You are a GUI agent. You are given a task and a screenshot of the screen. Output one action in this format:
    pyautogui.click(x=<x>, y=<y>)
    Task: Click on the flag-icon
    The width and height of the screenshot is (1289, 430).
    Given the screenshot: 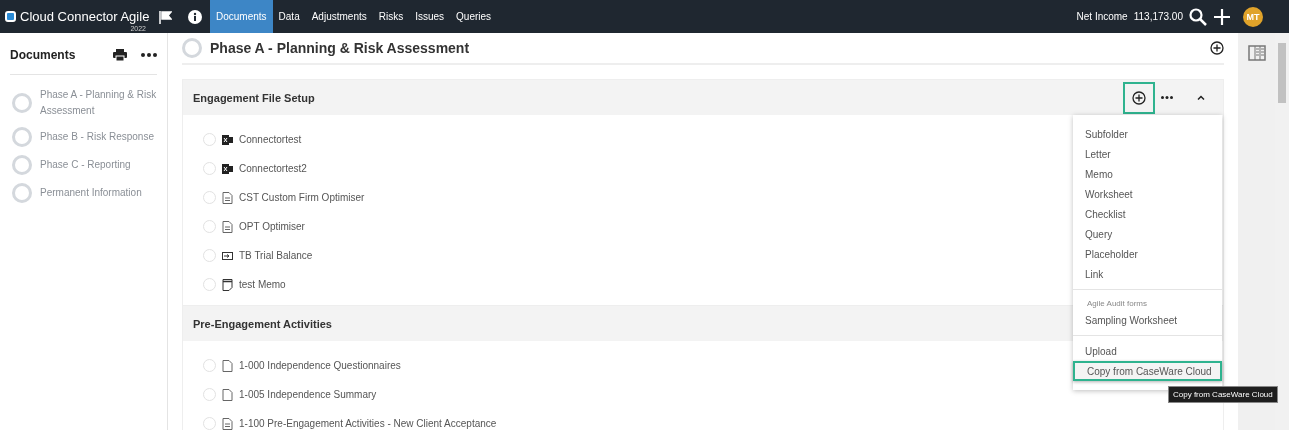 What is the action you would take?
    pyautogui.click(x=165, y=16)
    